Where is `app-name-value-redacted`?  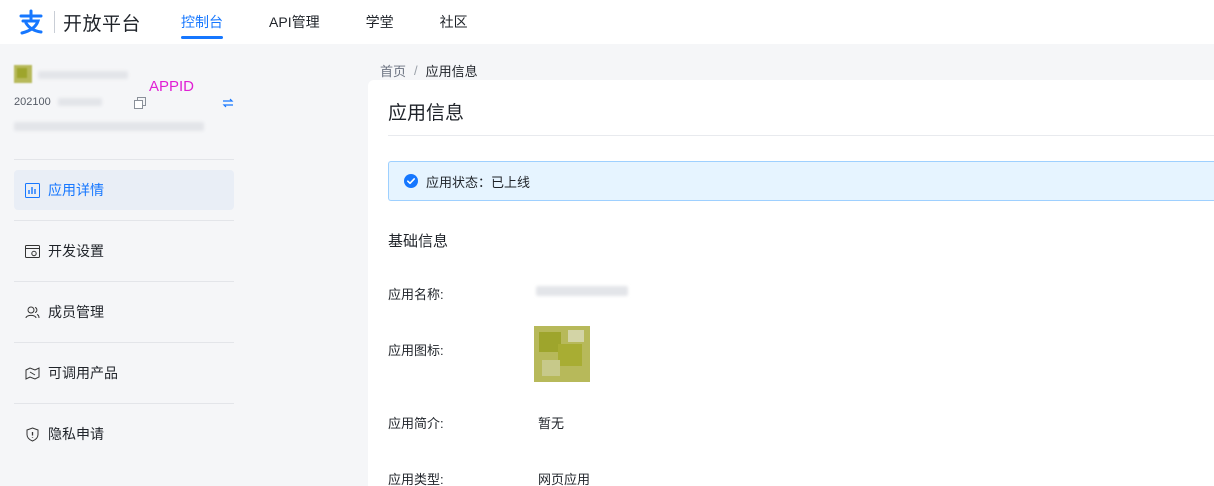
app-name-value-redacted is located at coordinates (582, 291).